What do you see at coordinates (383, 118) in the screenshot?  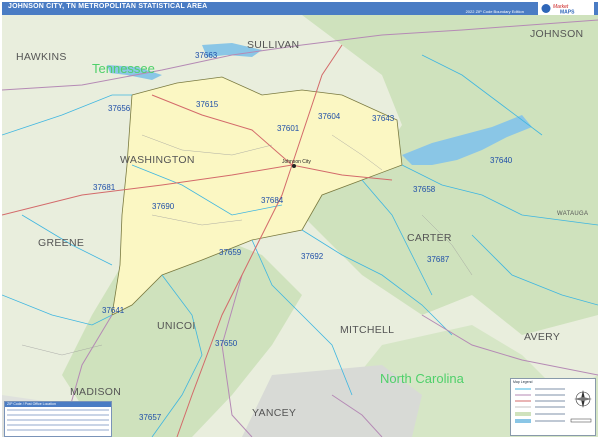 I see `zip-label: 37643` at bounding box center [383, 118].